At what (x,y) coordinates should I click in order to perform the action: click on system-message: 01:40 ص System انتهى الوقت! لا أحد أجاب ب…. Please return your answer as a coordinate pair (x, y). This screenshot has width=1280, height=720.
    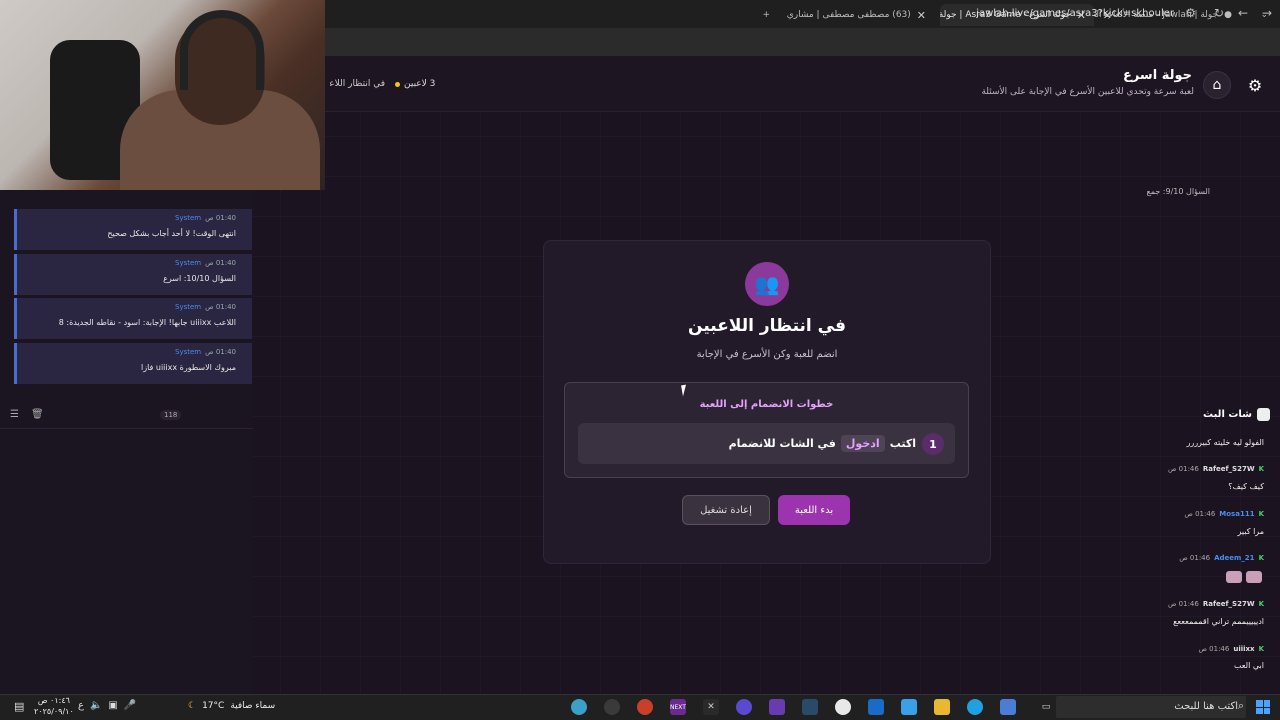
    Looking at the image, I should click on (133, 229).